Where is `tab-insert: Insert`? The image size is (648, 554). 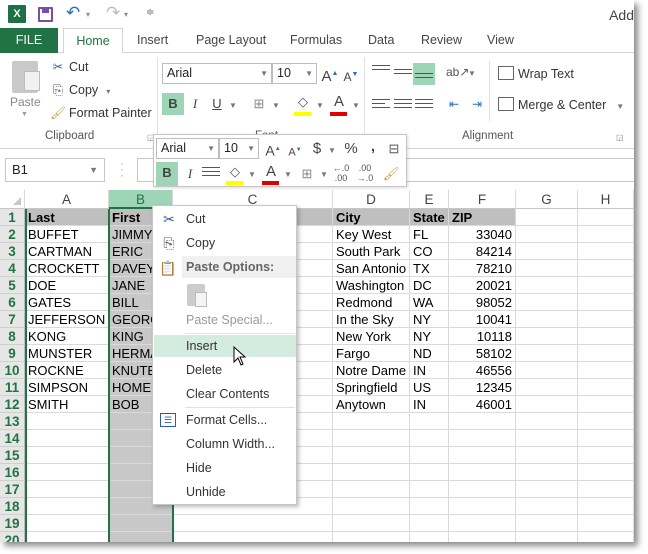 tab-insert: Insert is located at coordinates (152, 40).